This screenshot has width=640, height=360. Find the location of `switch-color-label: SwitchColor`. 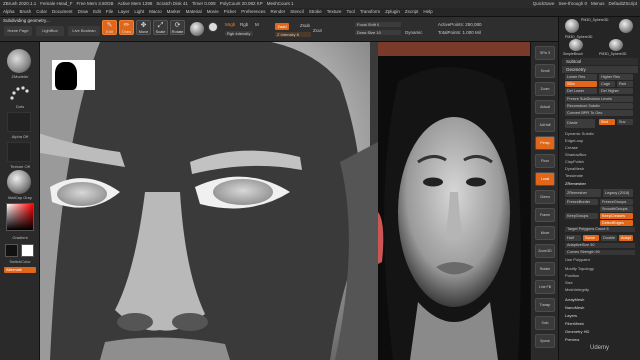

switch-color-label: SwitchColor is located at coordinates (20, 261).